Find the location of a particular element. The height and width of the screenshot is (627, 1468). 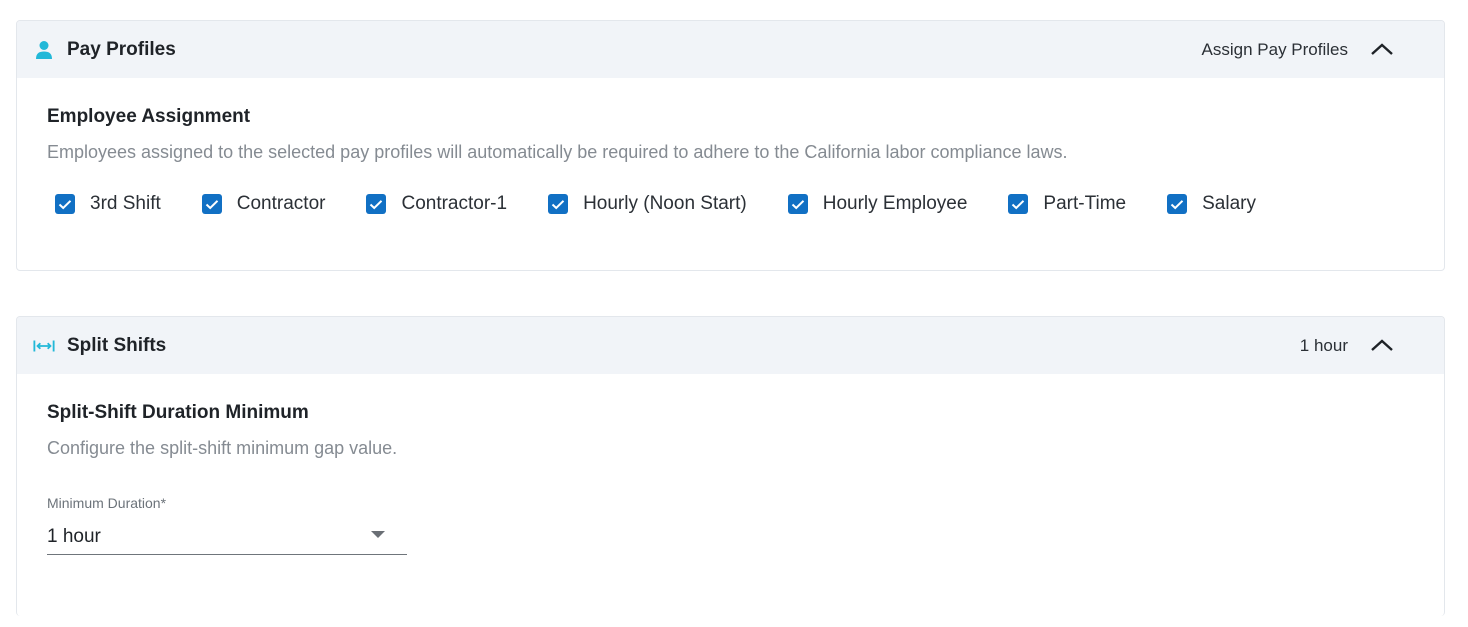

minimum-duration-label: Minimum Duration* is located at coordinates (107, 503).